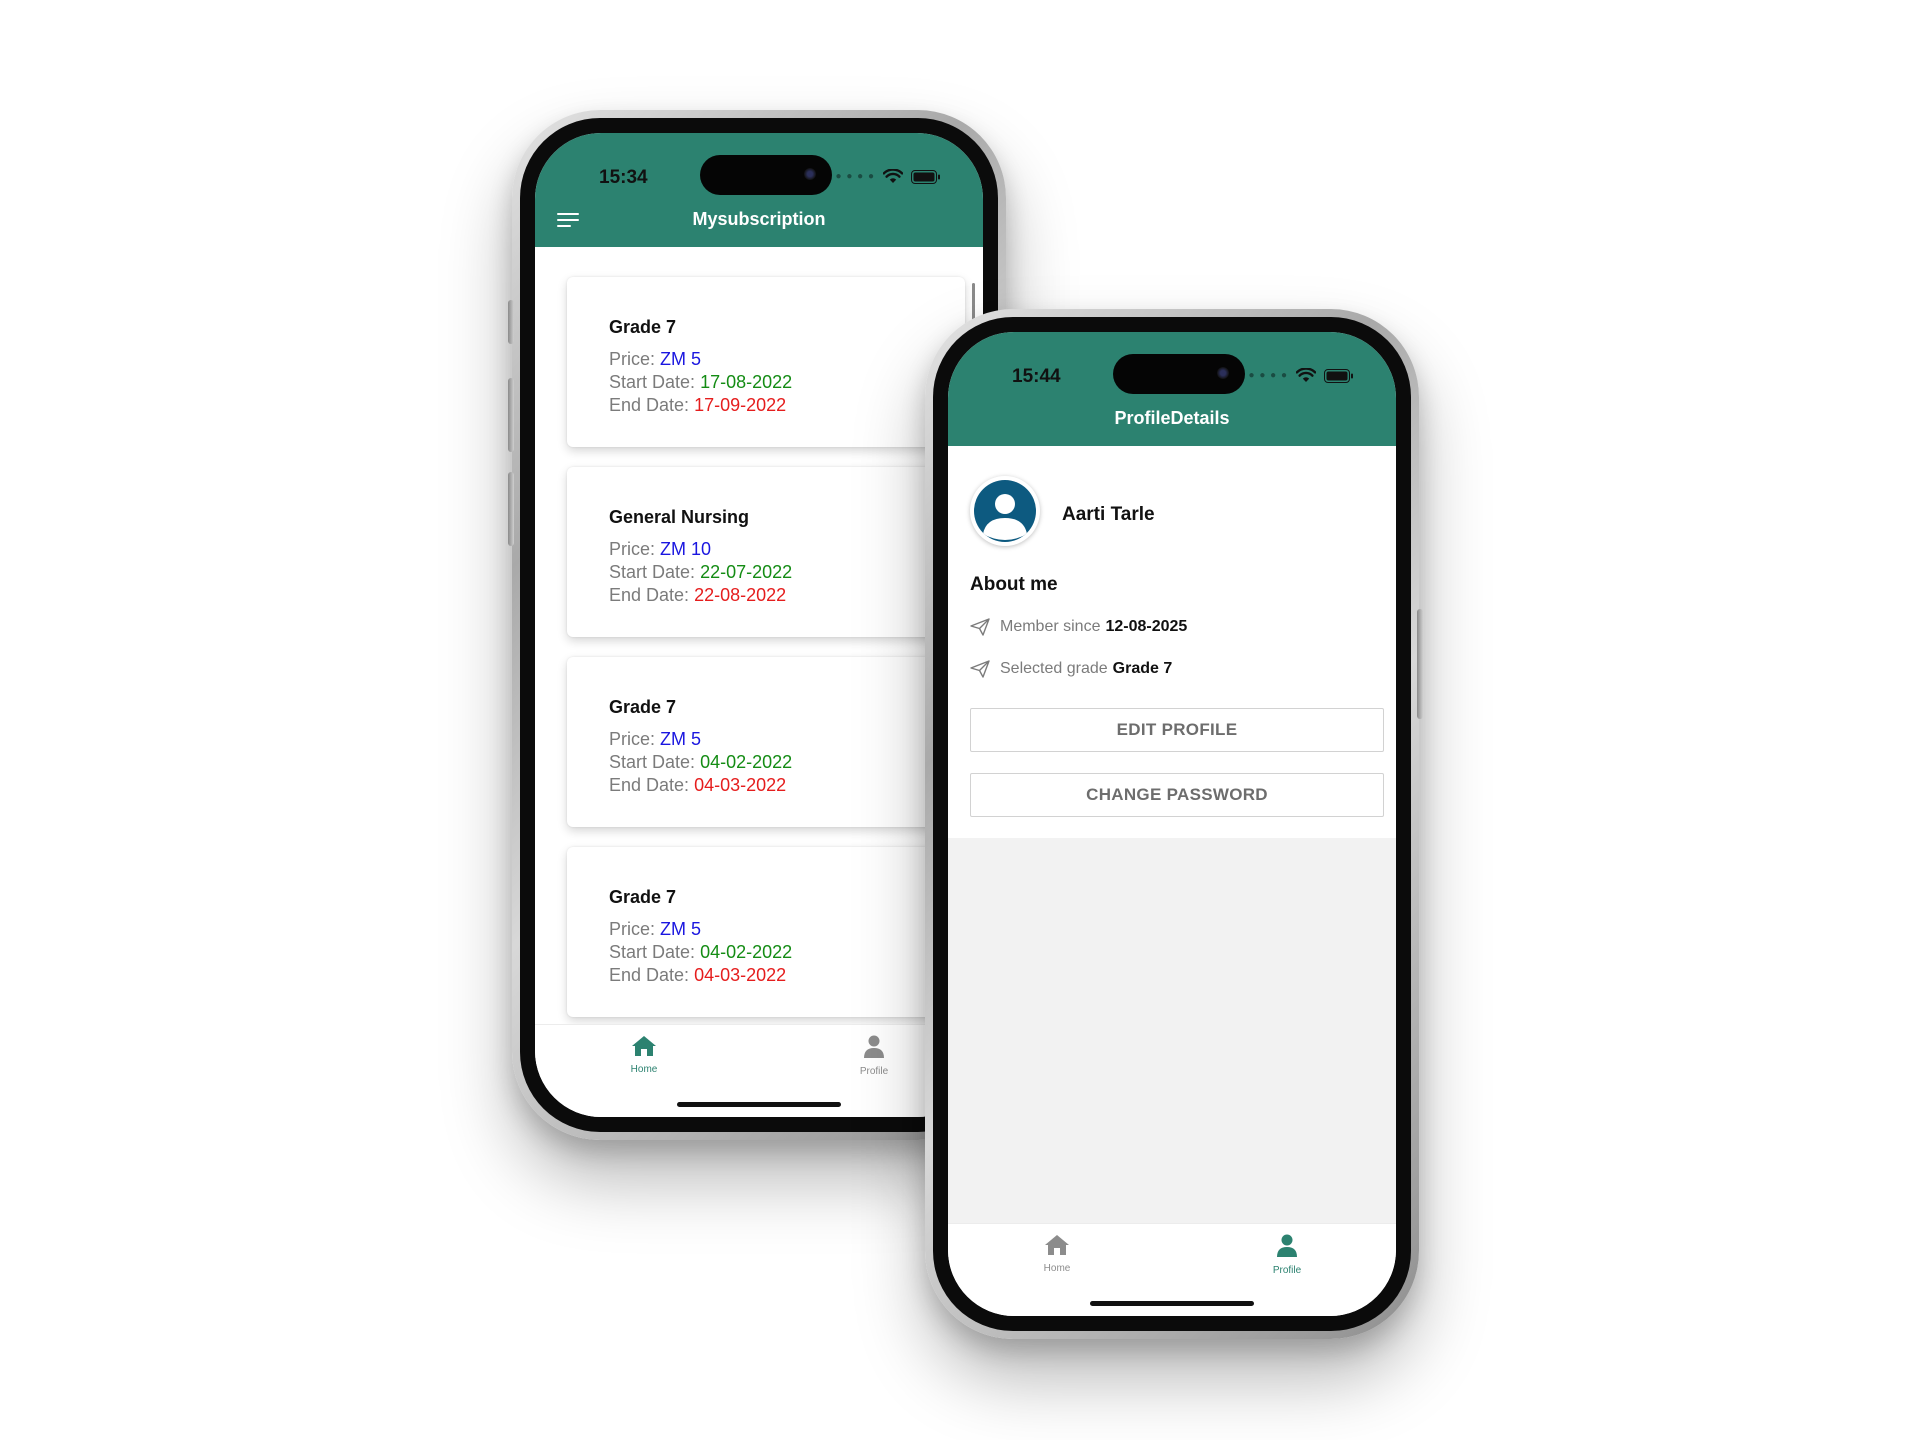  What do you see at coordinates (1036, 376) in the screenshot?
I see `status-time: 15:44` at bounding box center [1036, 376].